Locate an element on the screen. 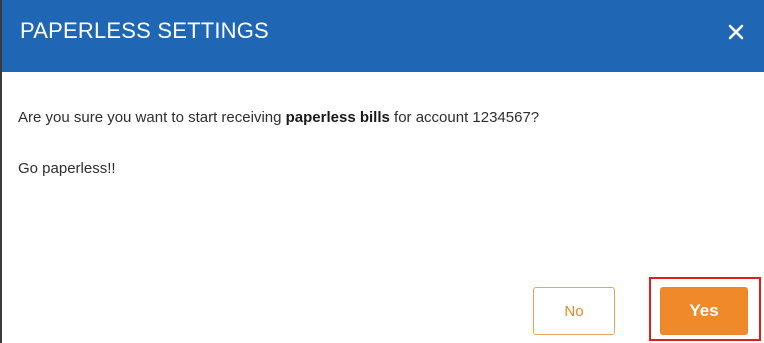  yes-button: Yes is located at coordinates (704, 311).